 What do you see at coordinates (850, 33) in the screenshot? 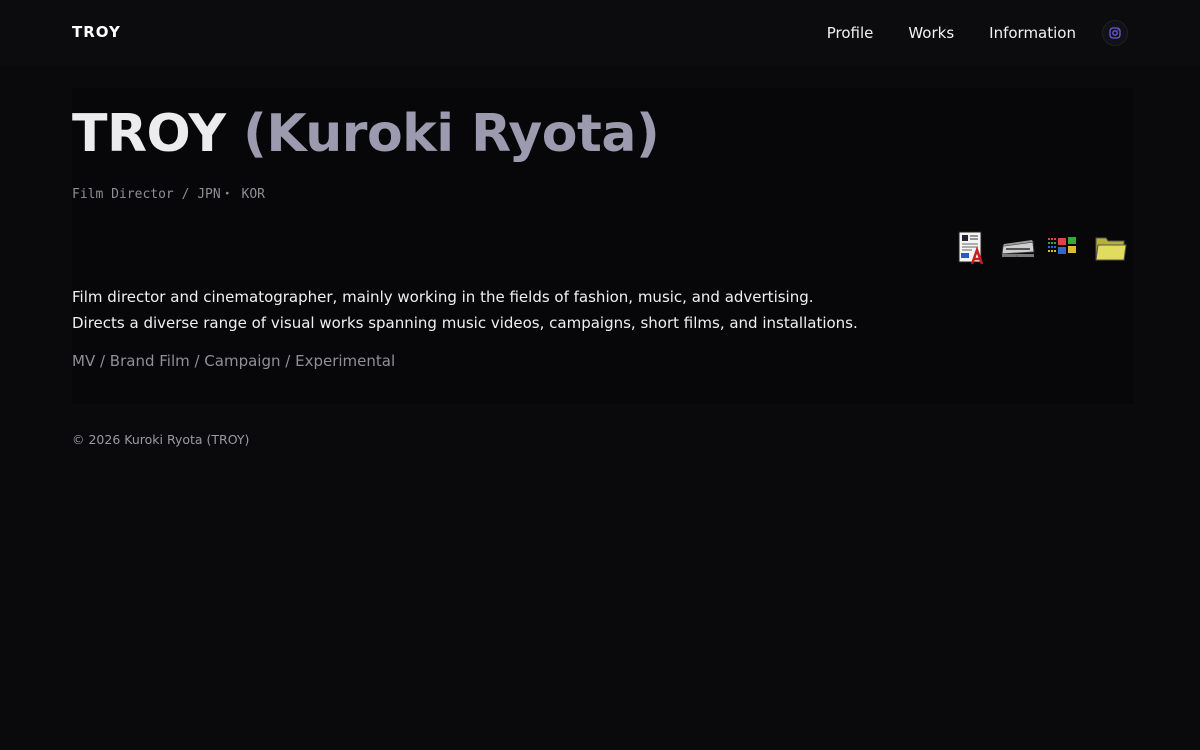
I see `nav-profile: Profile` at bounding box center [850, 33].